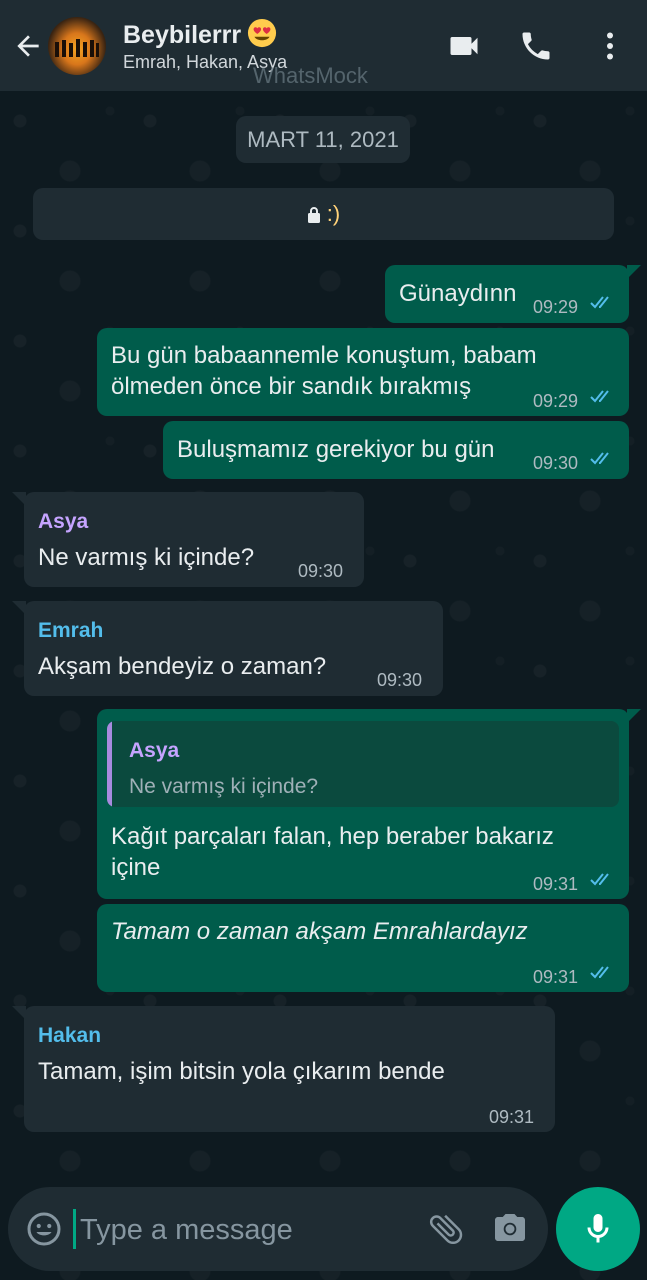 The width and height of the screenshot is (647, 1280). Describe the element at coordinates (241, 1071) in the screenshot. I see `message-text: Tamam, işim bitsin yola çıkarım bende` at that location.